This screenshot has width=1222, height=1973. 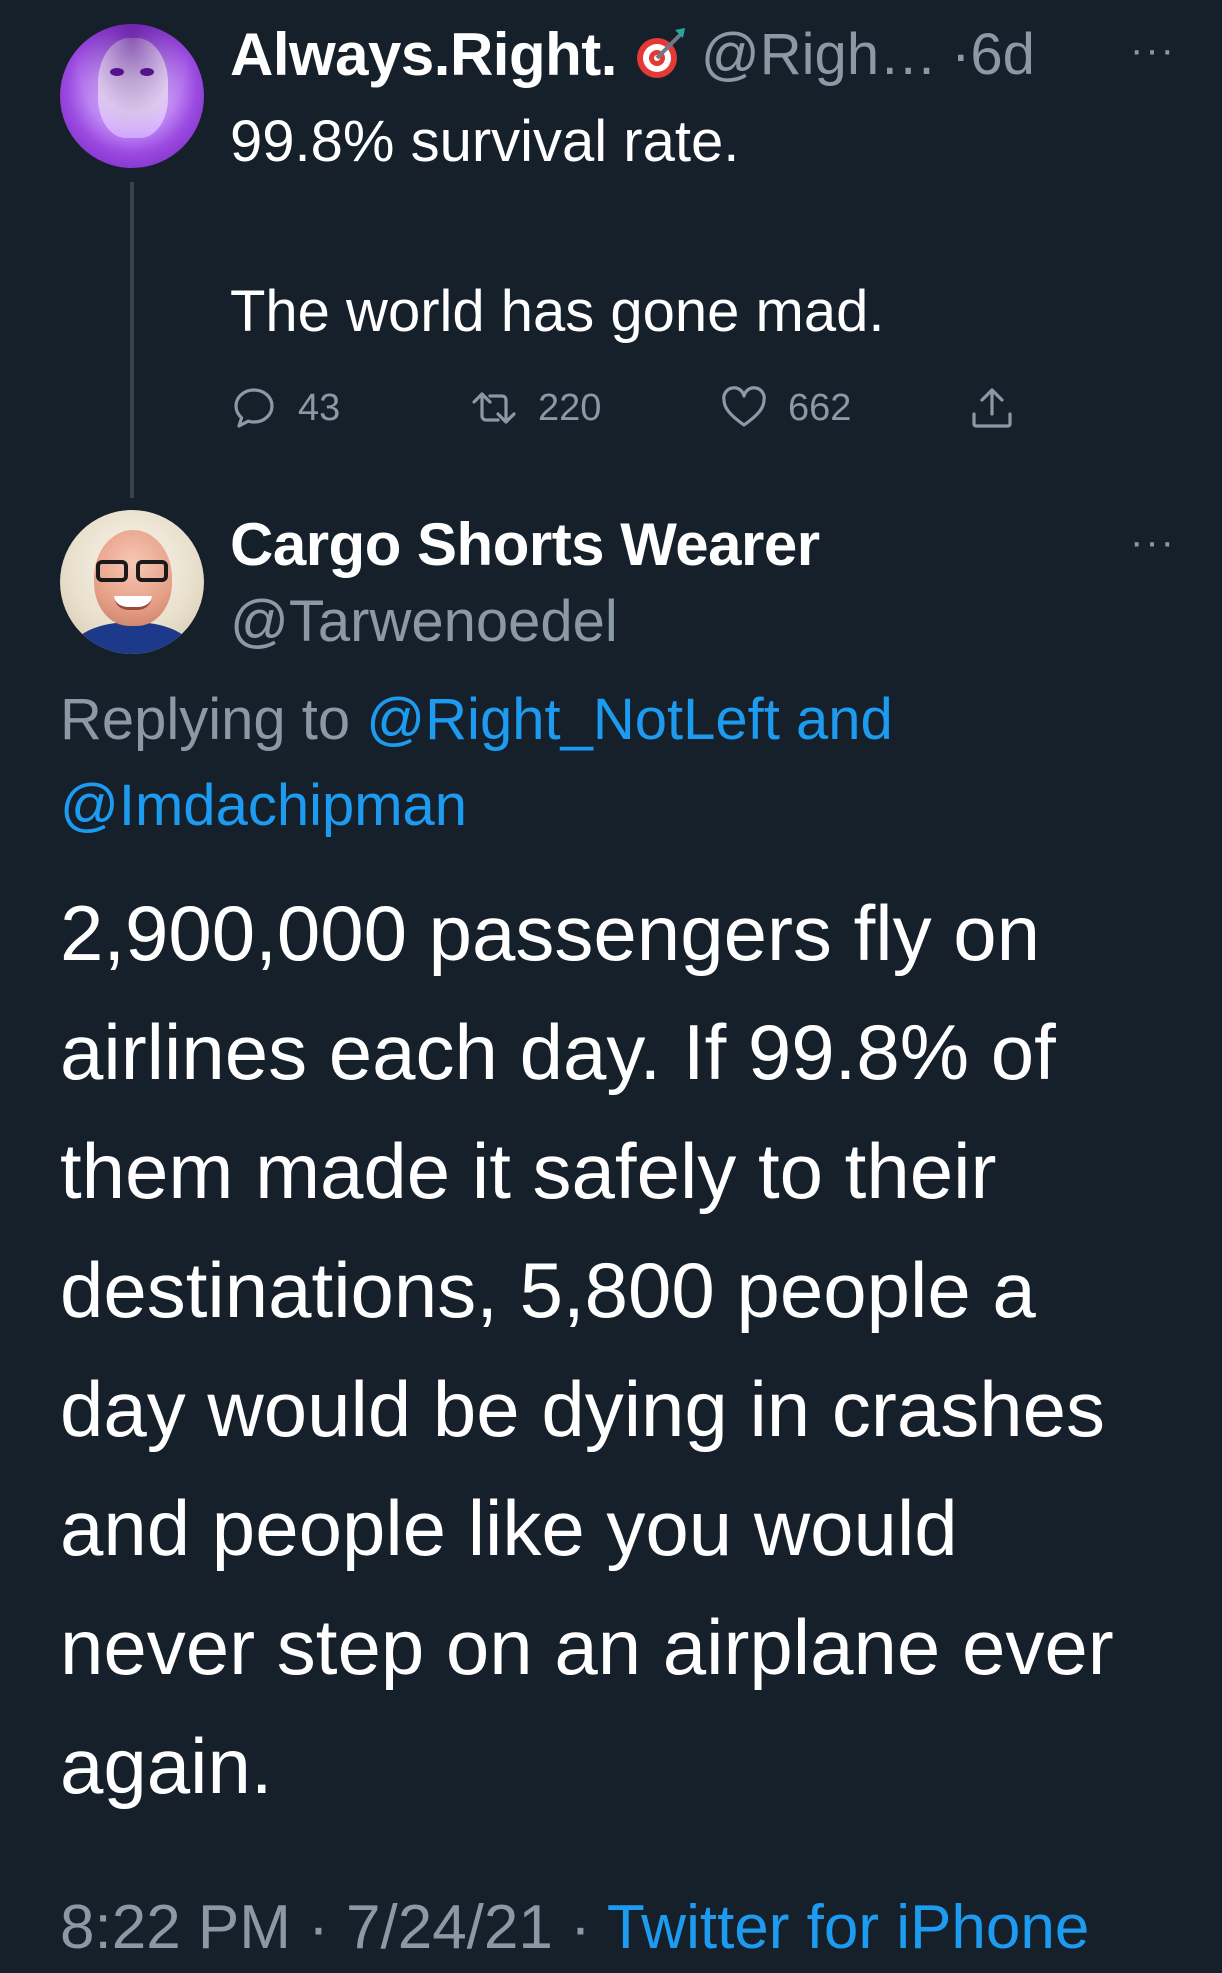 I want to click on parent-tweet-text-line2: The world has gone mad., so click(x=557, y=311).